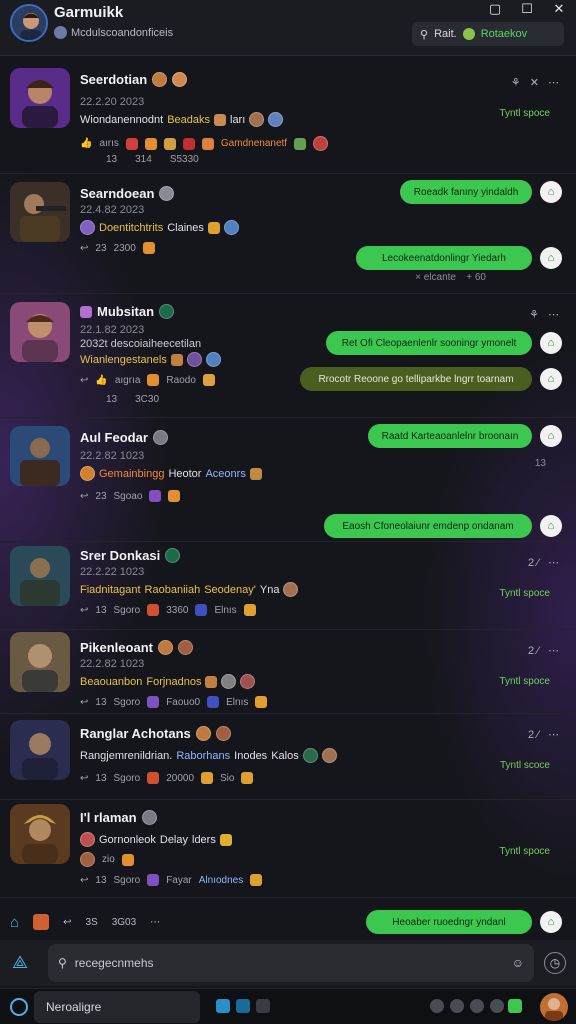 Image resolution: width=576 pixels, height=1024 pixels. What do you see at coordinates (127, 311) in the screenshot?
I see `post-author: Mubsitan` at bounding box center [127, 311].